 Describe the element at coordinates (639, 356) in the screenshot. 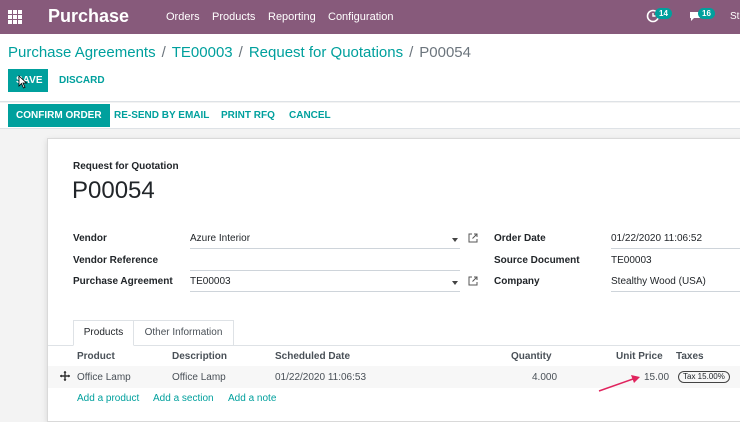

I see `column-header-unit-price: Unit Price` at that location.